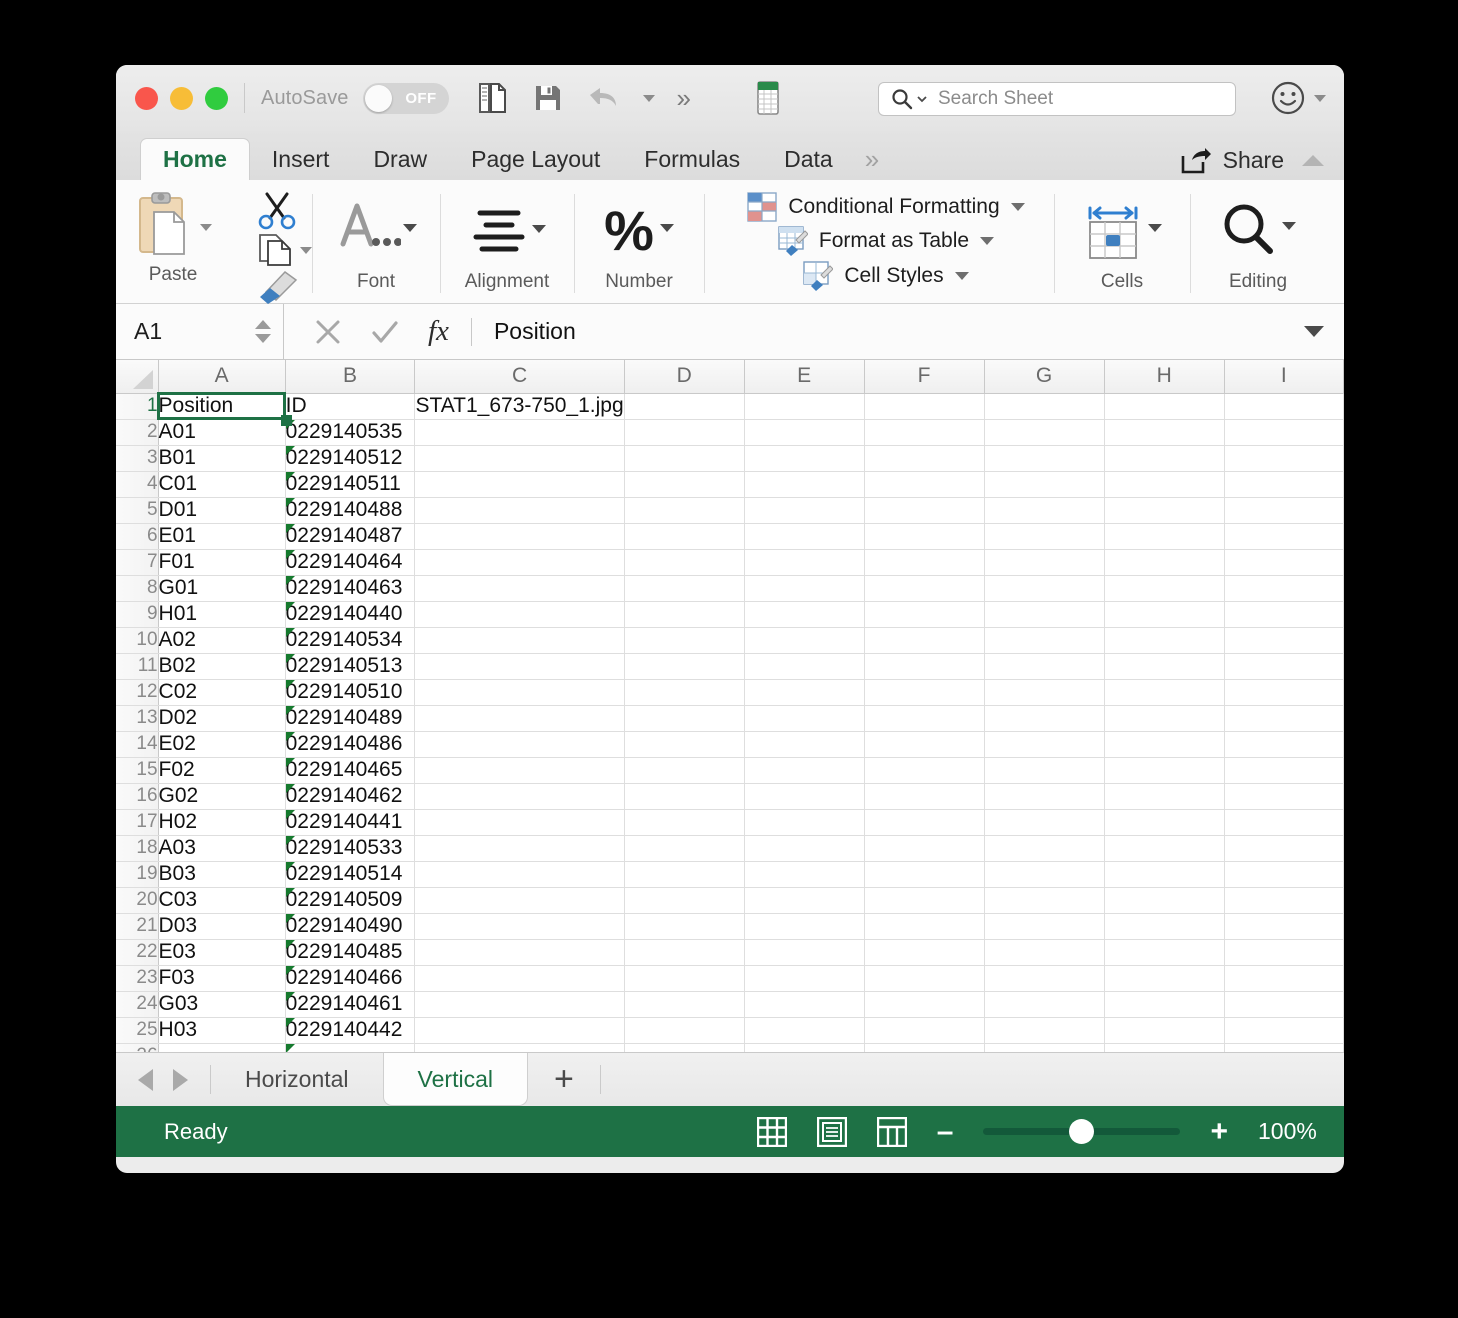 Image resolution: width=1458 pixels, height=1318 pixels. What do you see at coordinates (945, 1131) in the screenshot?
I see `zoom-out-button: –` at bounding box center [945, 1131].